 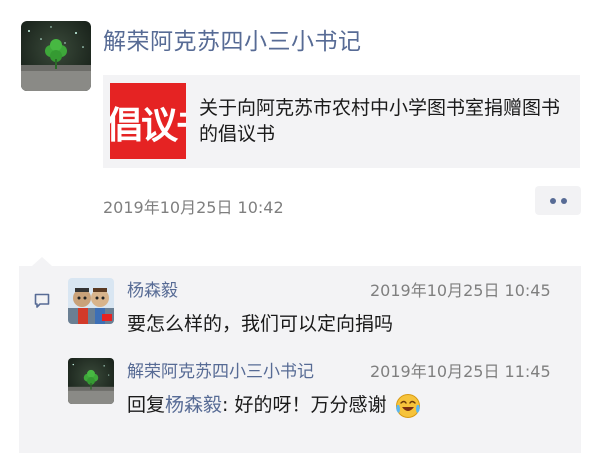 I want to click on link-thumbnail: 倡议书, so click(x=148, y=121).